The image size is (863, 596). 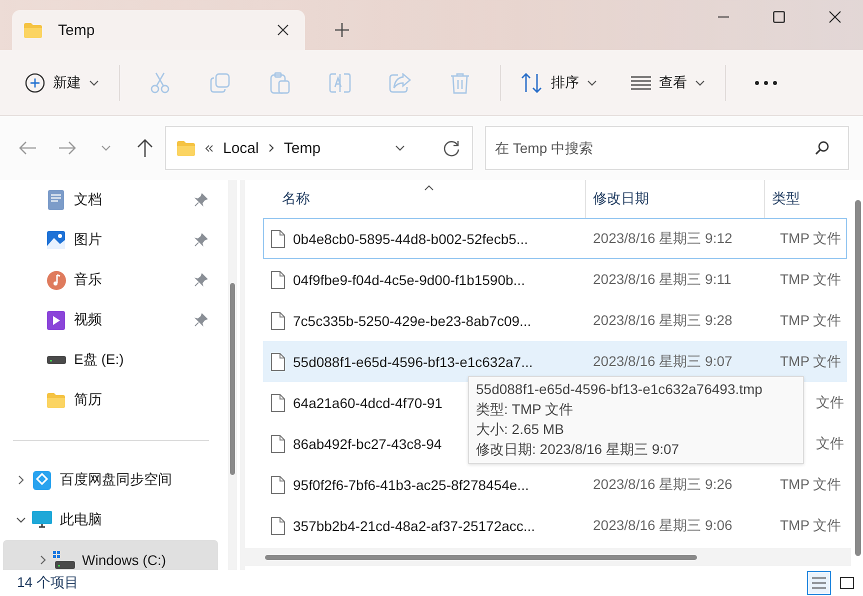 What do you see at coordinates (47, 583) in the screenshot?
I see `item-count: 14 个项目` at bounding box center [47, 583].